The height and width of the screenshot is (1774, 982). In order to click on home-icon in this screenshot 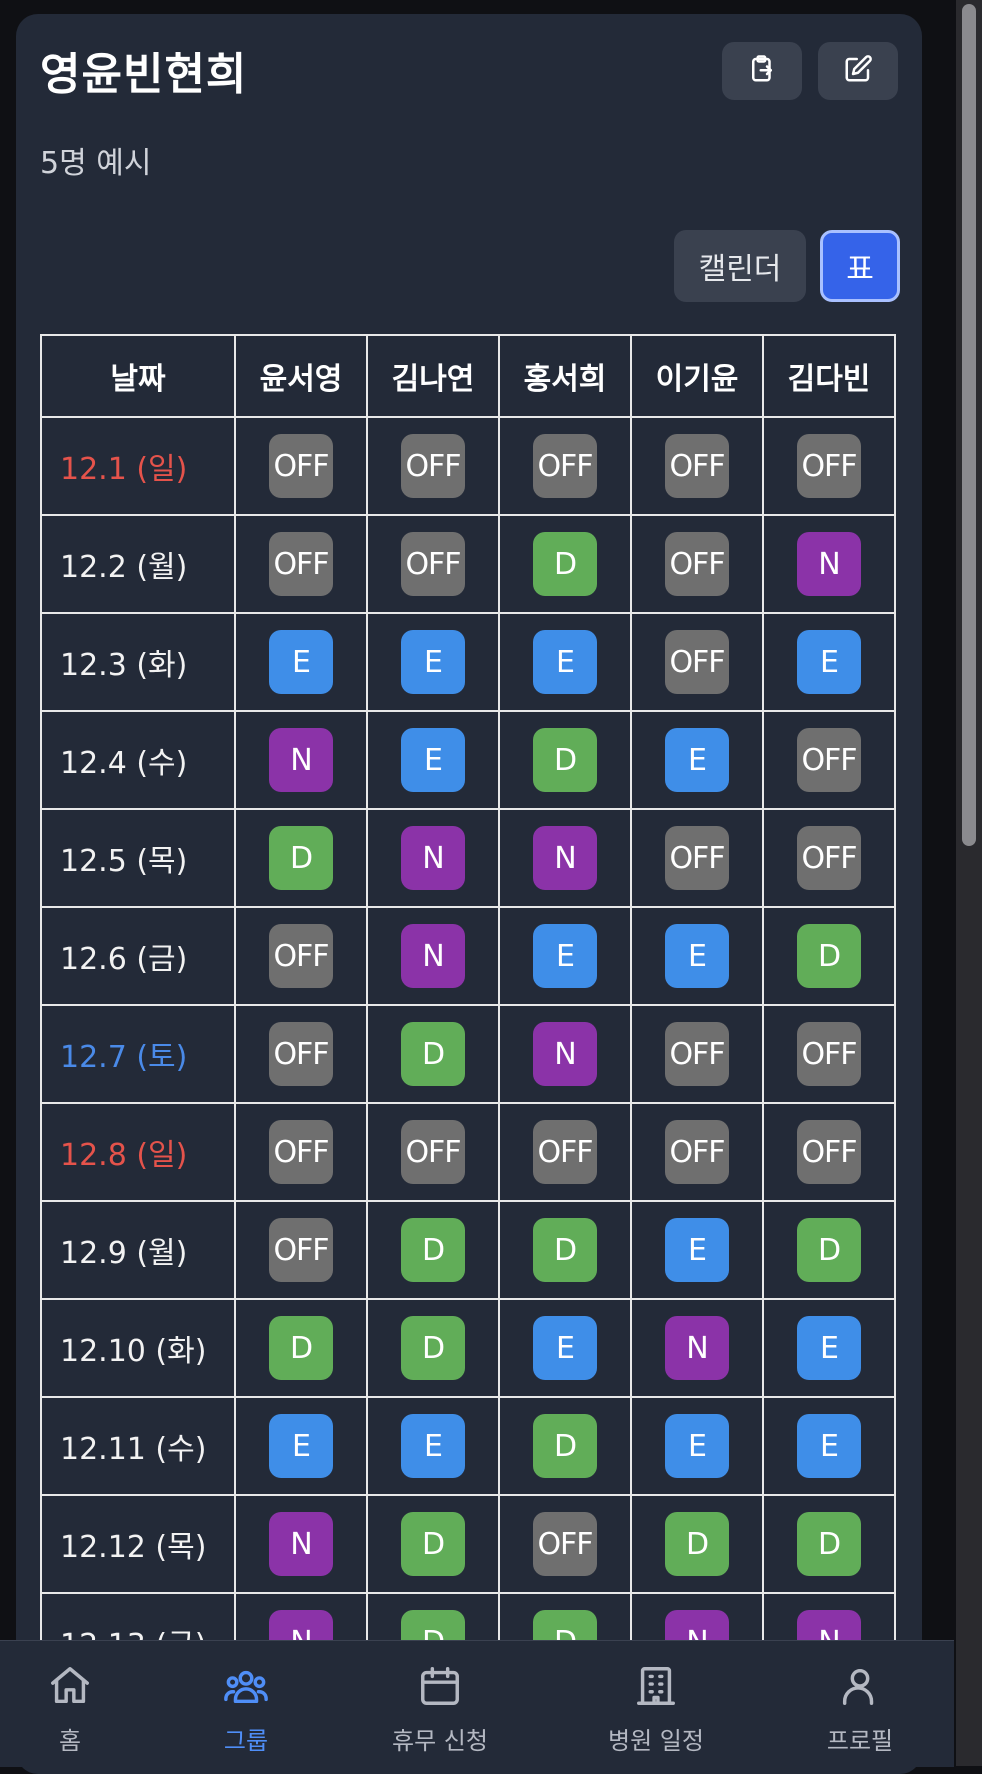, I will do `click(70, 1677)`.